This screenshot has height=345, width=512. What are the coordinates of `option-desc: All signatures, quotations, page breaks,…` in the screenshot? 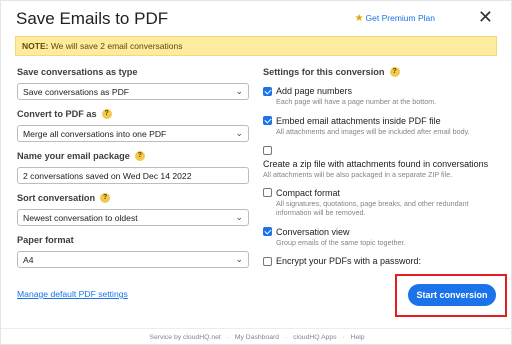 It's located at (372, 208).